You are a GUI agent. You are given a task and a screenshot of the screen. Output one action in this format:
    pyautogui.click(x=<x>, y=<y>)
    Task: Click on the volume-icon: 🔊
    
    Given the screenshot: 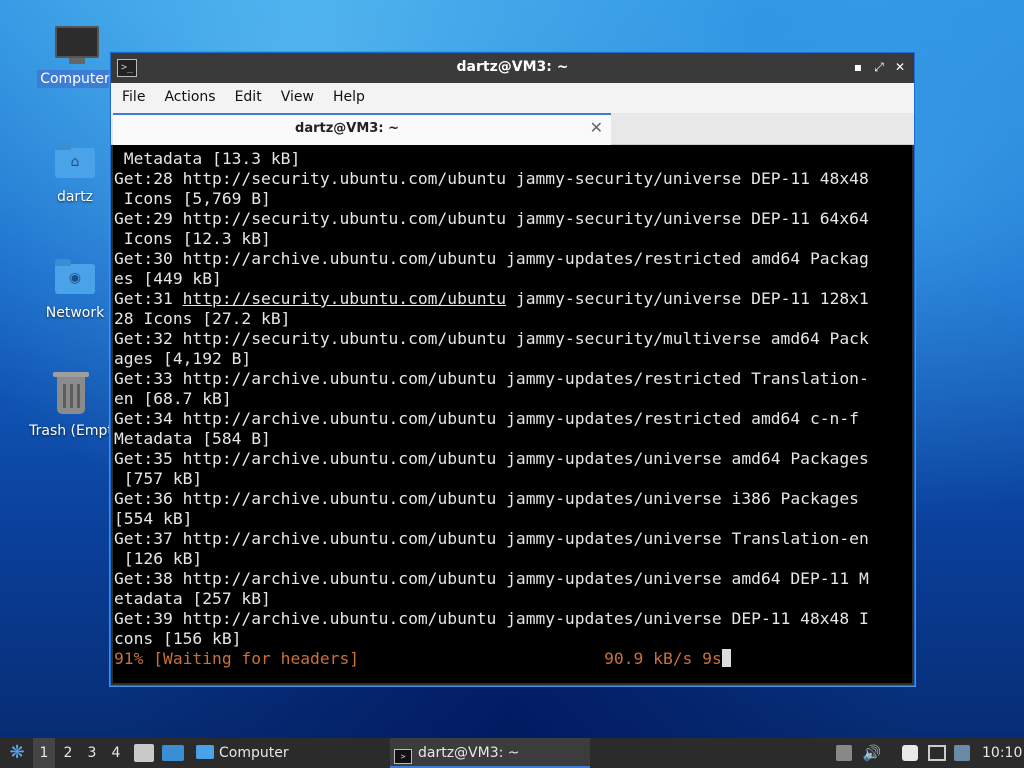 What is the action you would take?
    pyautogui.click(x=872, y=753)
    